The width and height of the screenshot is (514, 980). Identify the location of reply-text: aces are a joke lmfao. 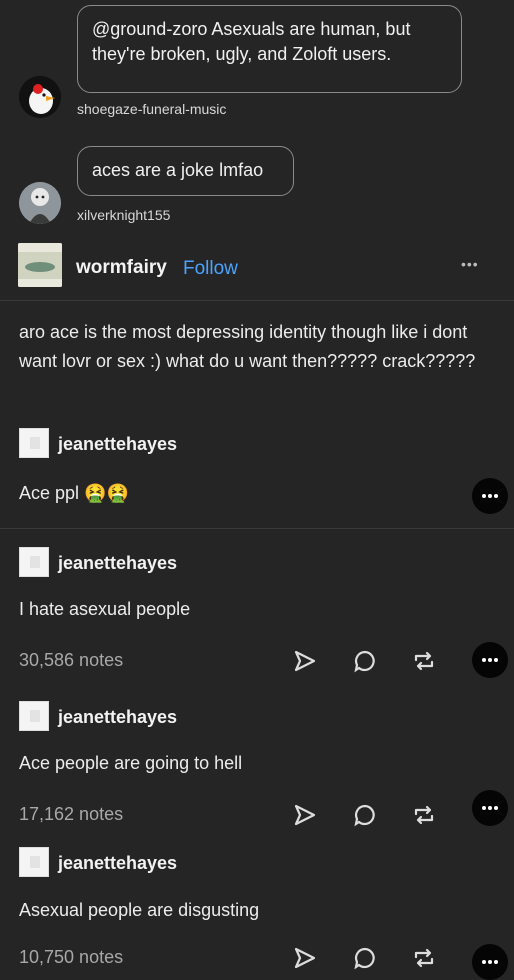
(178, 170).